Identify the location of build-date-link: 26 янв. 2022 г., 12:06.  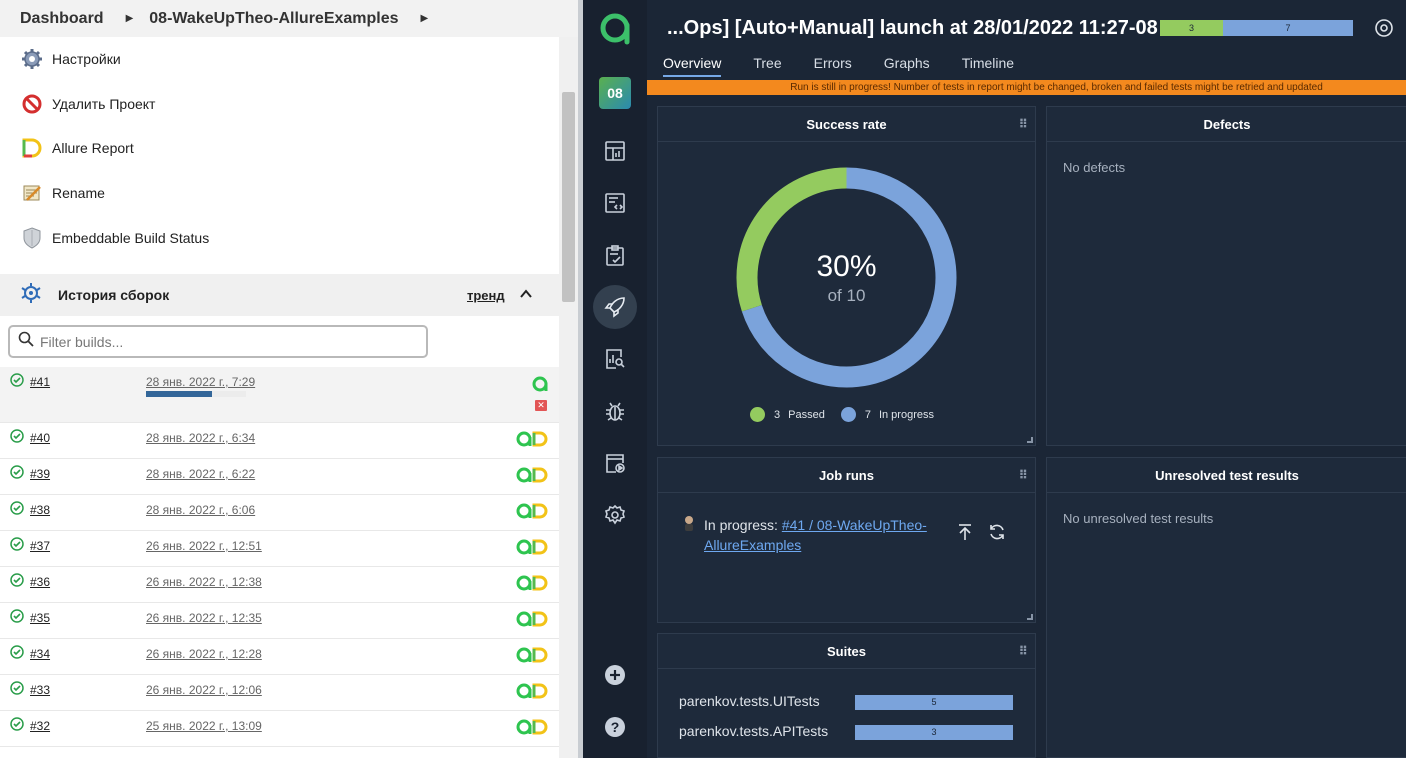
(204, 690).